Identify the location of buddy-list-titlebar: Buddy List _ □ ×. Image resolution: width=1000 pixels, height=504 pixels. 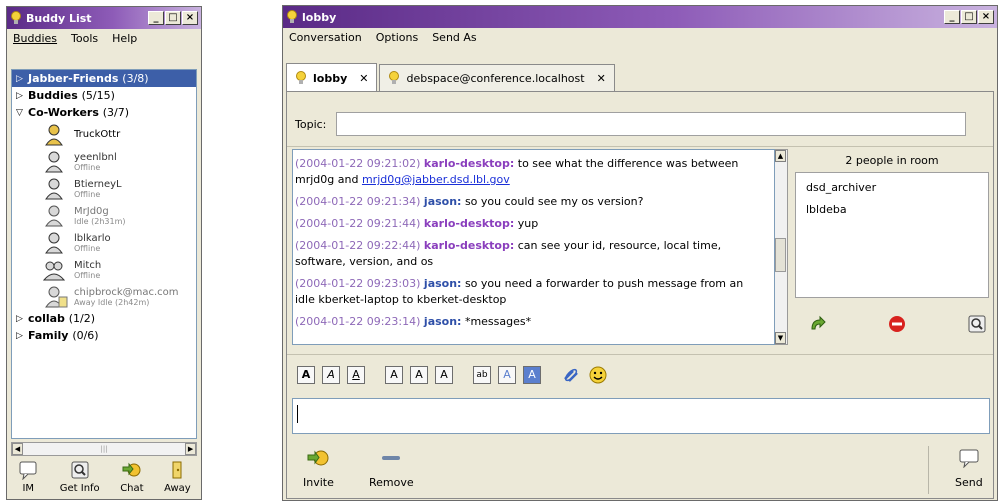
(104, 18).